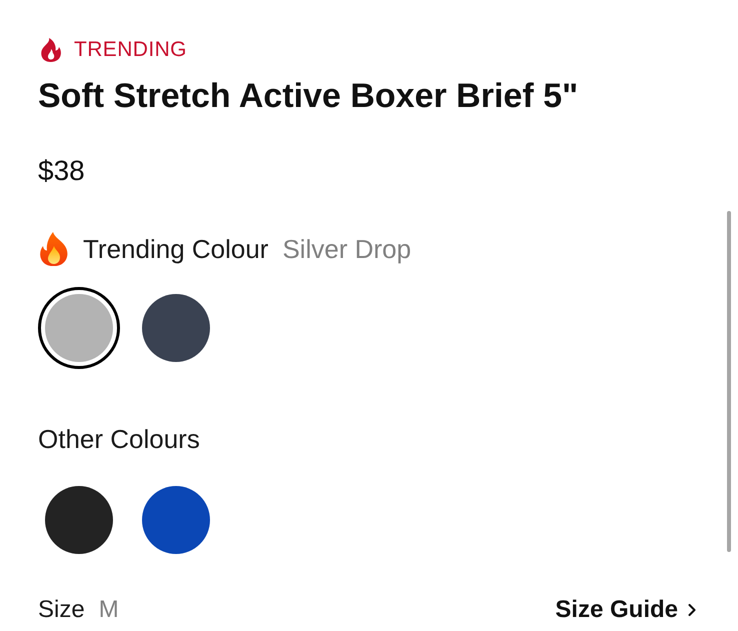 The image size is (738, 631). What do you see at coordinates (130, 50) in the screenshot?
I see `trending-label: TRENDING` at bounding box center [130, 50].